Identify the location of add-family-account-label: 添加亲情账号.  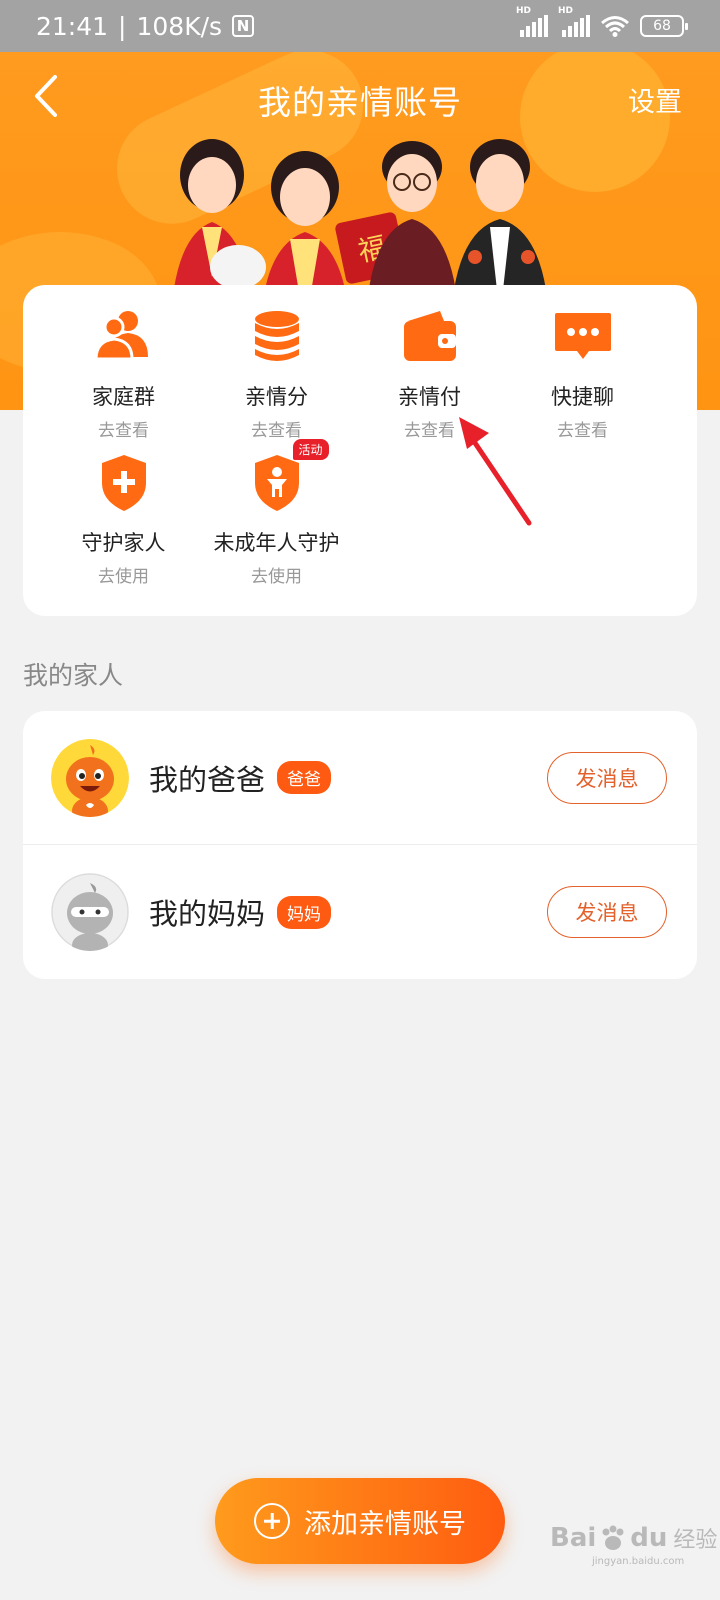
(385, 1524).